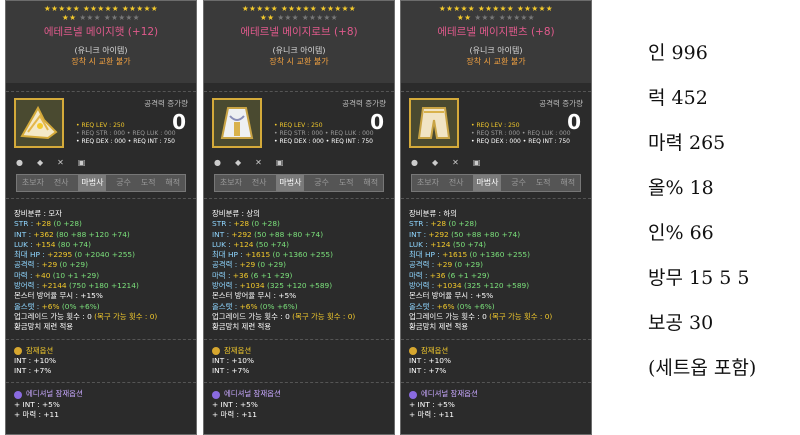 This screenshot has height=435, width=800. Describe the element at coordinates (74, 255) in the screenshot. I see `stat-line: 최대 HP : +2295 (0 +2040 +255)` at that location.